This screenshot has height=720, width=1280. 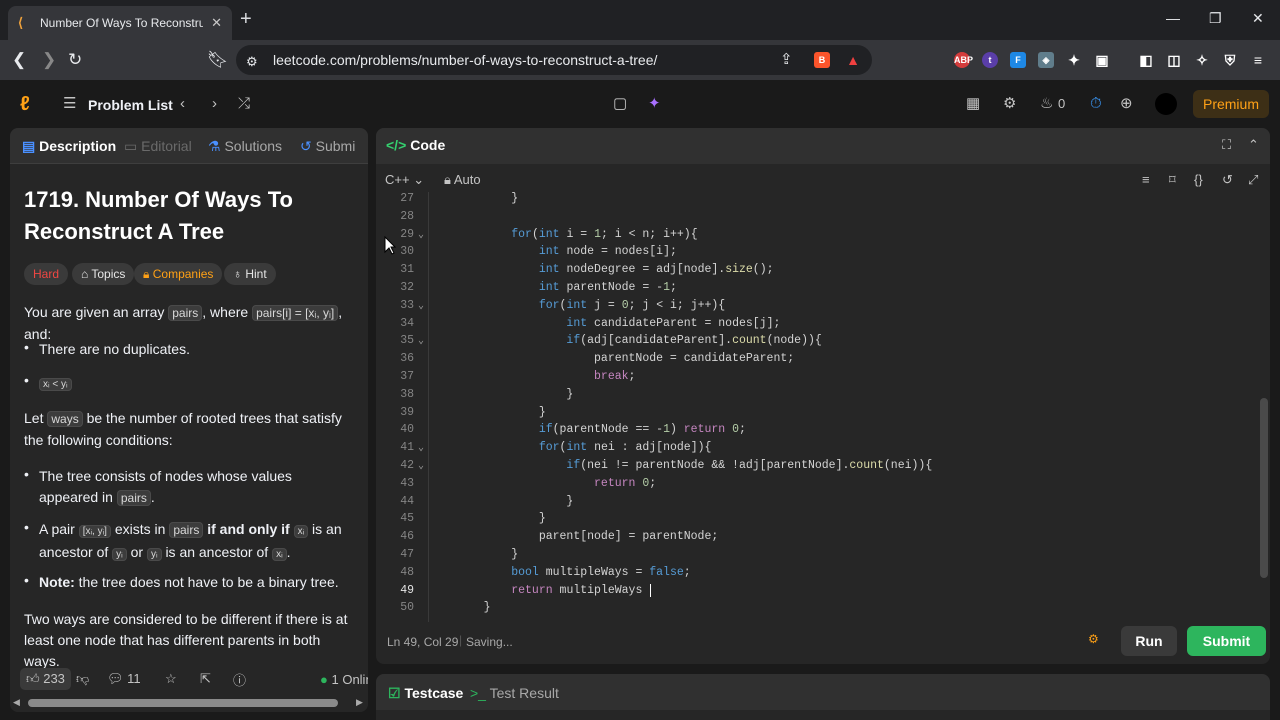 I want to click on code-line: int parentNode = -1;, so click(x=566, y=287).